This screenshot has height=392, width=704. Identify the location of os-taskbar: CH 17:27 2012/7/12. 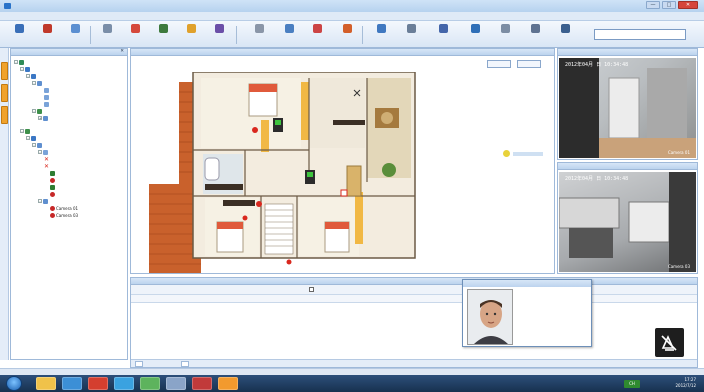
(352, 383).